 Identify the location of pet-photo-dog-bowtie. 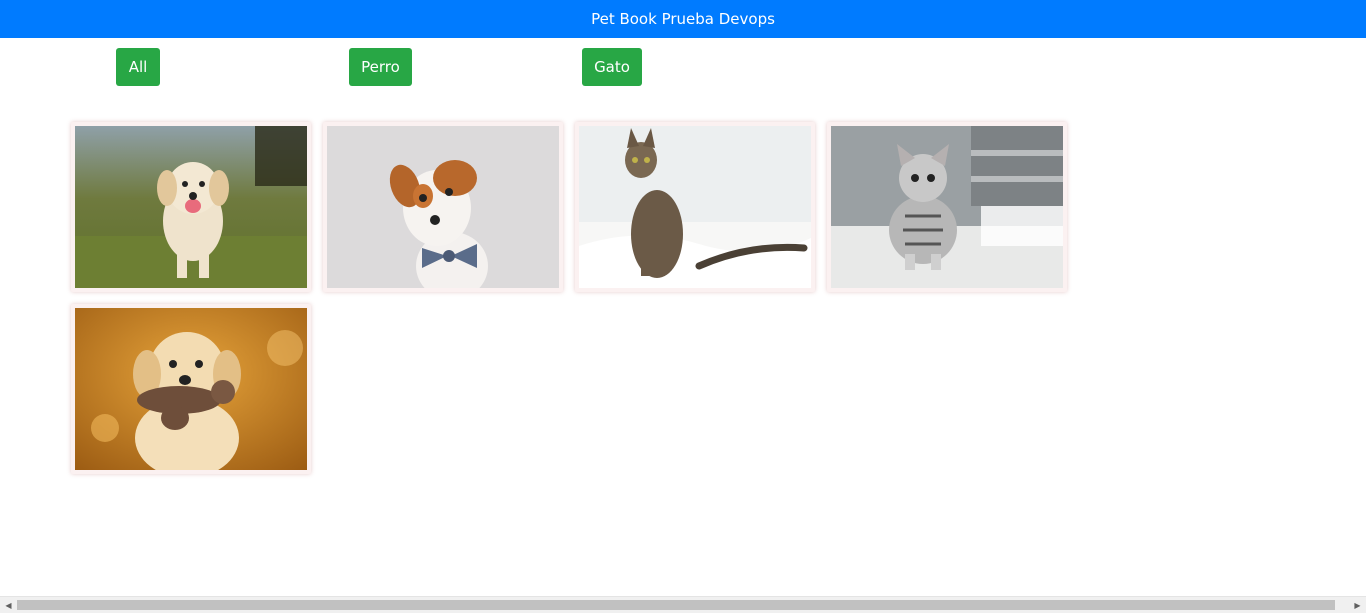
(443, 207).